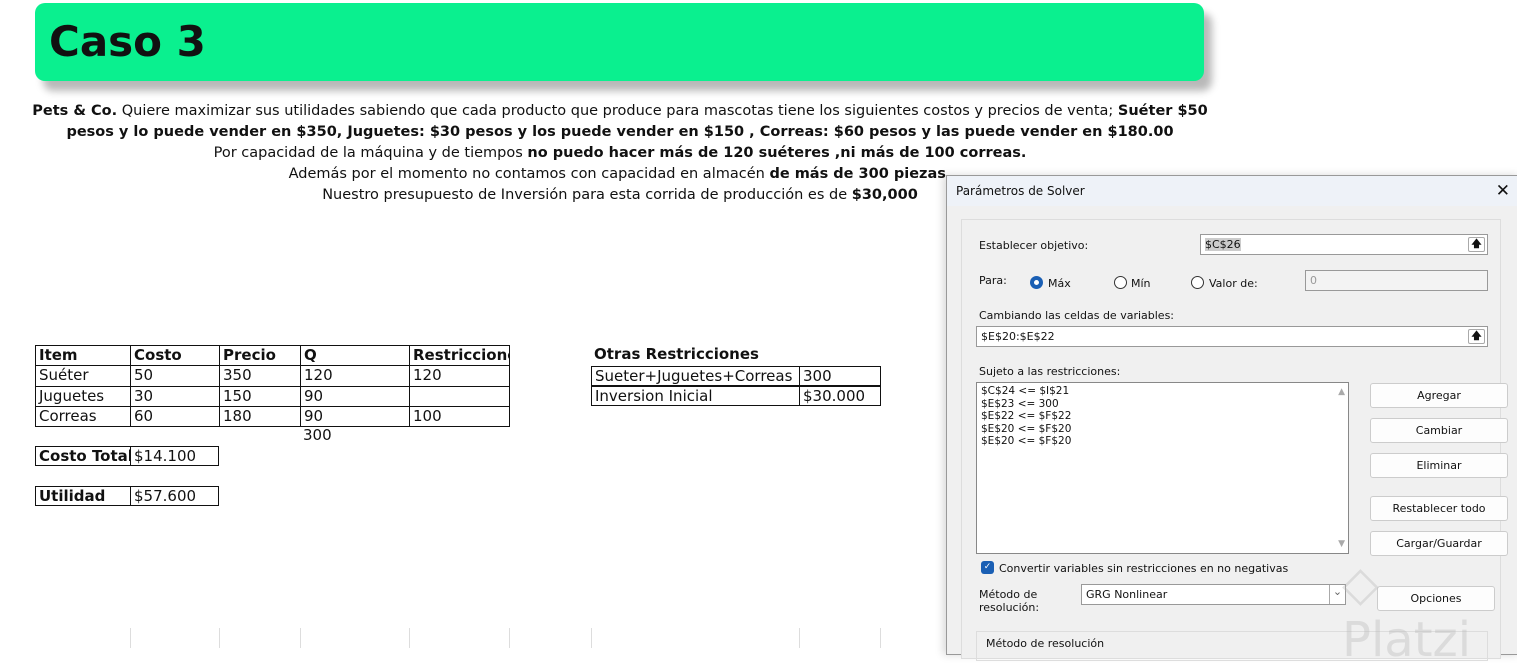 The image size is (1517, 668). Describe the element at coordinates (75, 111) in the screenshot. I see `company-name: Pets & Co.` at that location.